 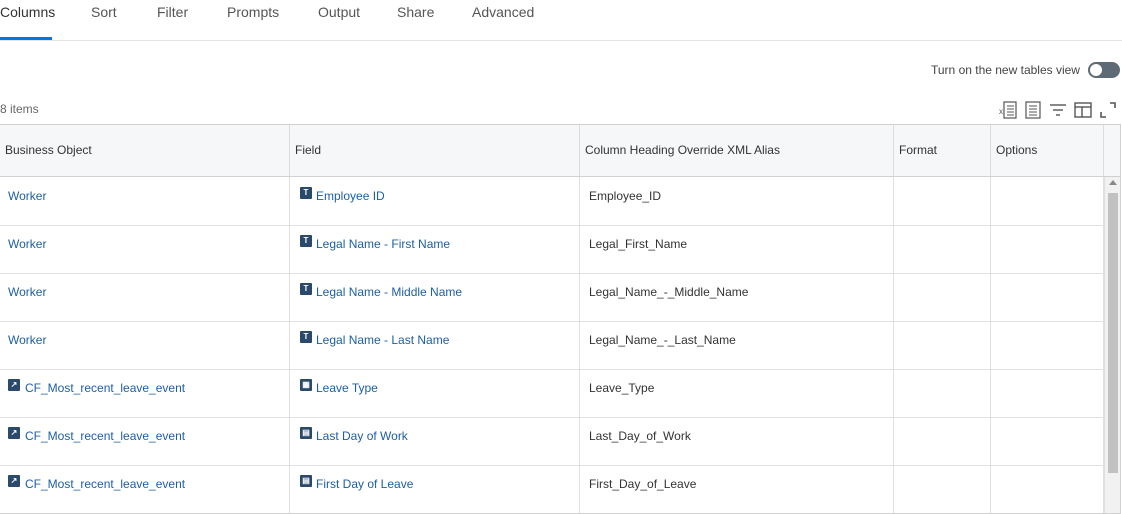 I want to click on table-scrollbar, so click(x=1112, y=345).